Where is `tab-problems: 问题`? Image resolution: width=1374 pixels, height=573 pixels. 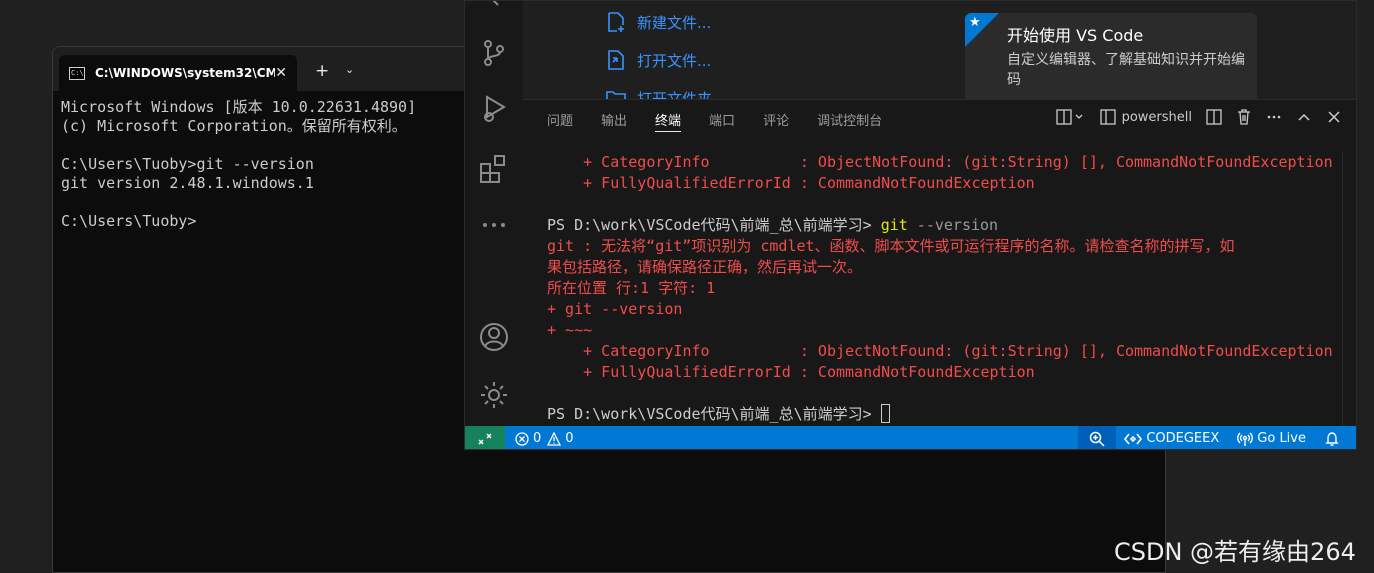 tab-problems: 问题 is located at coordinates (560, 121).